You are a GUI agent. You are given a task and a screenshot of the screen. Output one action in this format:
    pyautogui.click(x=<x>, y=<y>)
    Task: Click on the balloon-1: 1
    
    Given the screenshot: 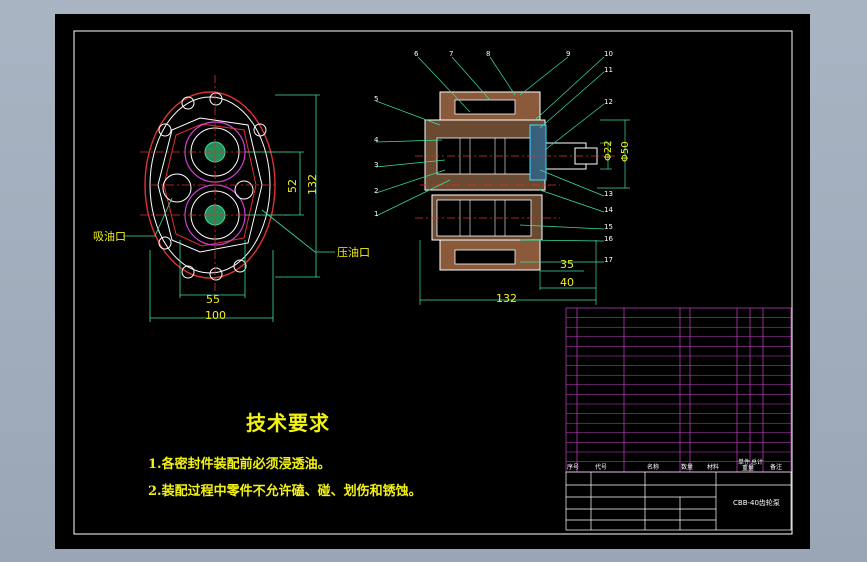 What is the action you would take?
    pyautogui.click(x=376, y=214)
    